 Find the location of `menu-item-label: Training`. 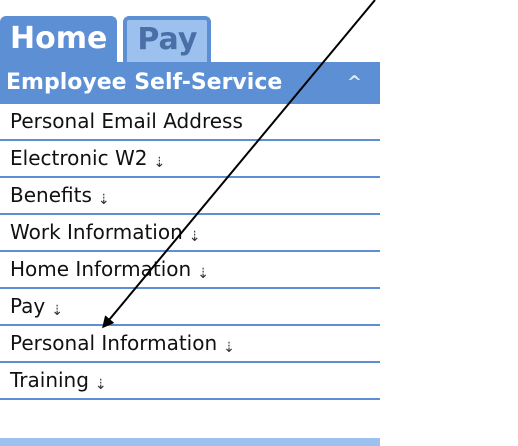

menu-item-label: Training is located at coordinates (49, 380).